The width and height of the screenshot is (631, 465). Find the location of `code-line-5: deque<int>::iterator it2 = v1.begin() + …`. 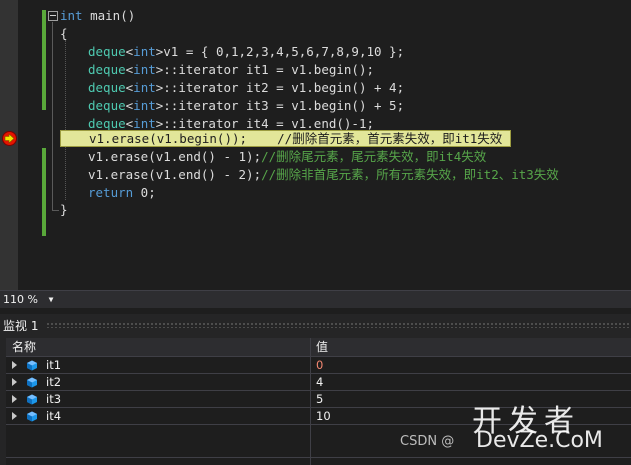

code-line-5: deque<int>::iterator it2 = v1.begin() + … is located at coordinates (246, 88).